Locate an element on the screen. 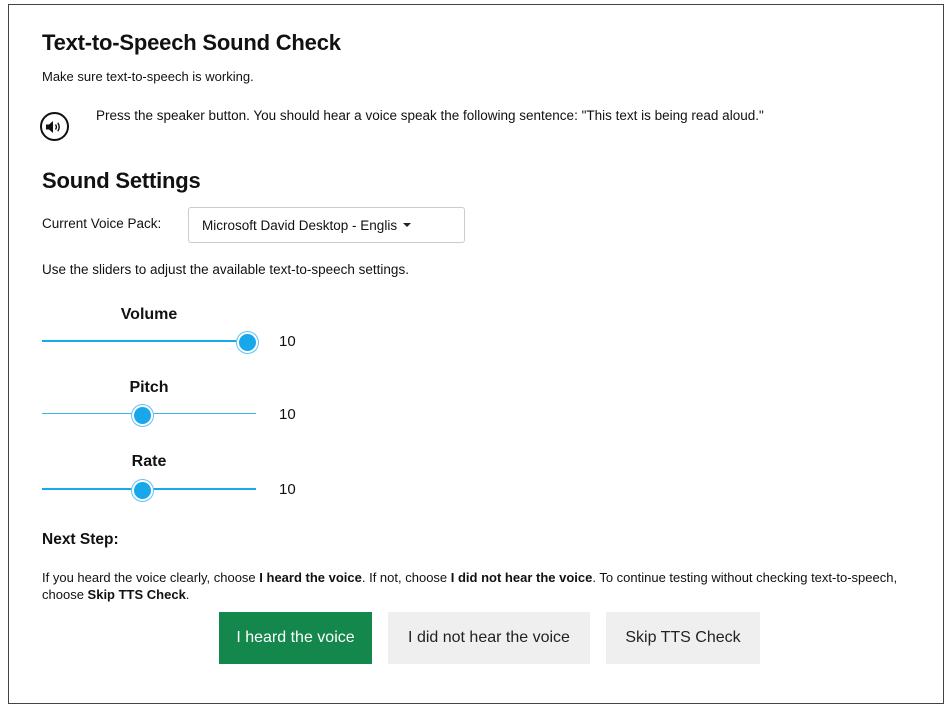 Image resolution: width=951 pixels, height=704 pixels. volume-label: Volume is located at coordinates (149, 314).